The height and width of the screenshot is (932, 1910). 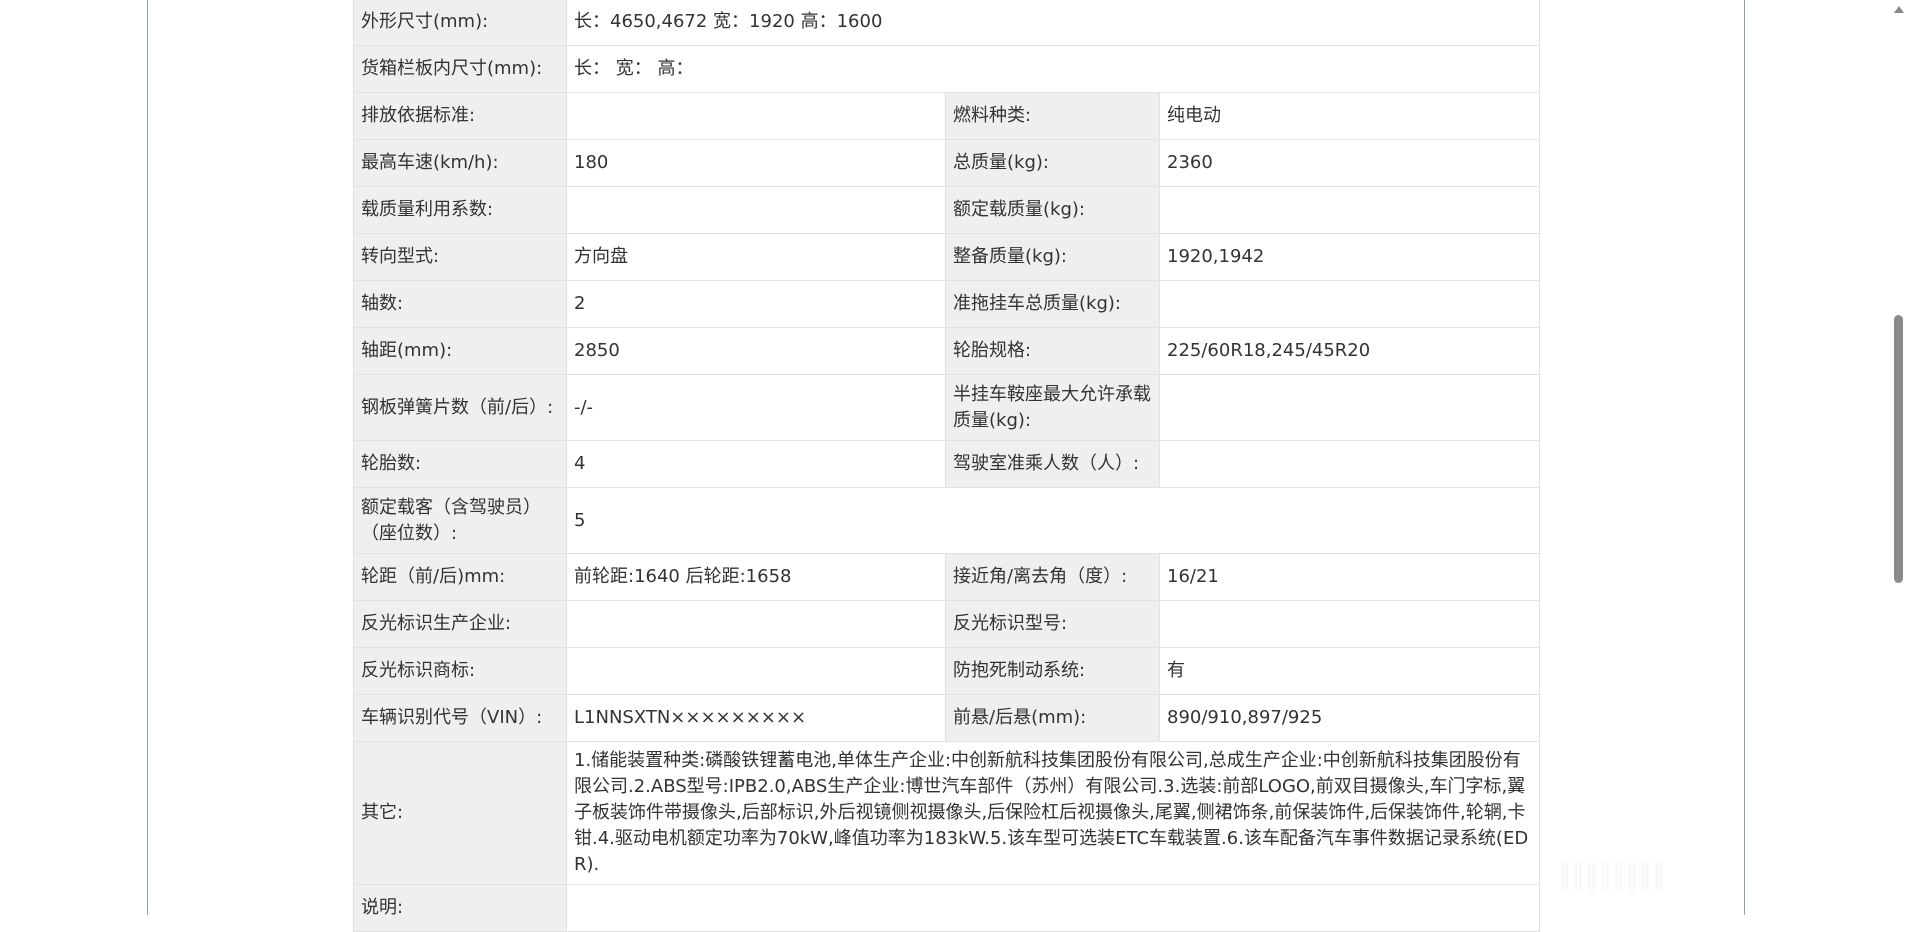 I want to click on label-cargo-box-size: 货箱栏板内尺寸(mm):, so click(x=460, y=69).